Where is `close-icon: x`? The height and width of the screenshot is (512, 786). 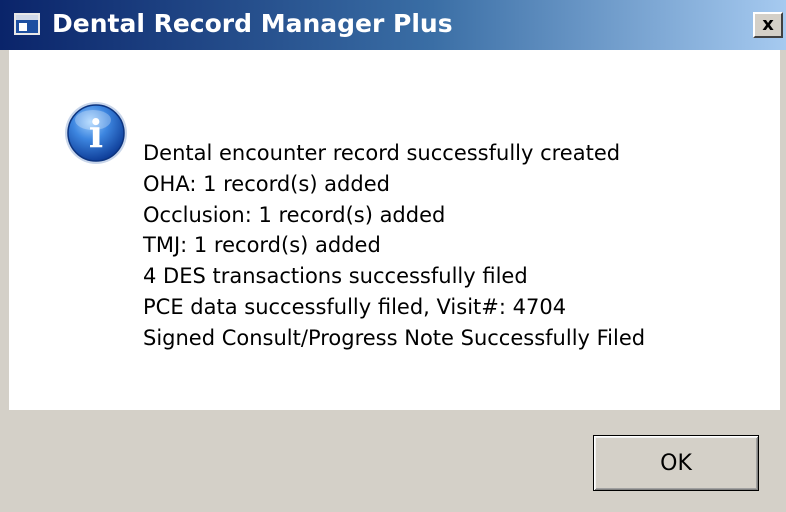
close-icon: x is located at coordinates (768, 24).